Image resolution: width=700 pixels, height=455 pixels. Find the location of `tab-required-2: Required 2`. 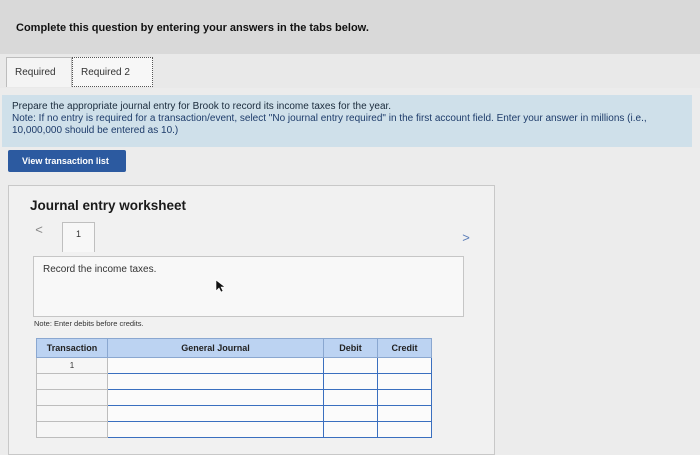

tab-required-2: Required 2 is located at coordinates (112, 72).